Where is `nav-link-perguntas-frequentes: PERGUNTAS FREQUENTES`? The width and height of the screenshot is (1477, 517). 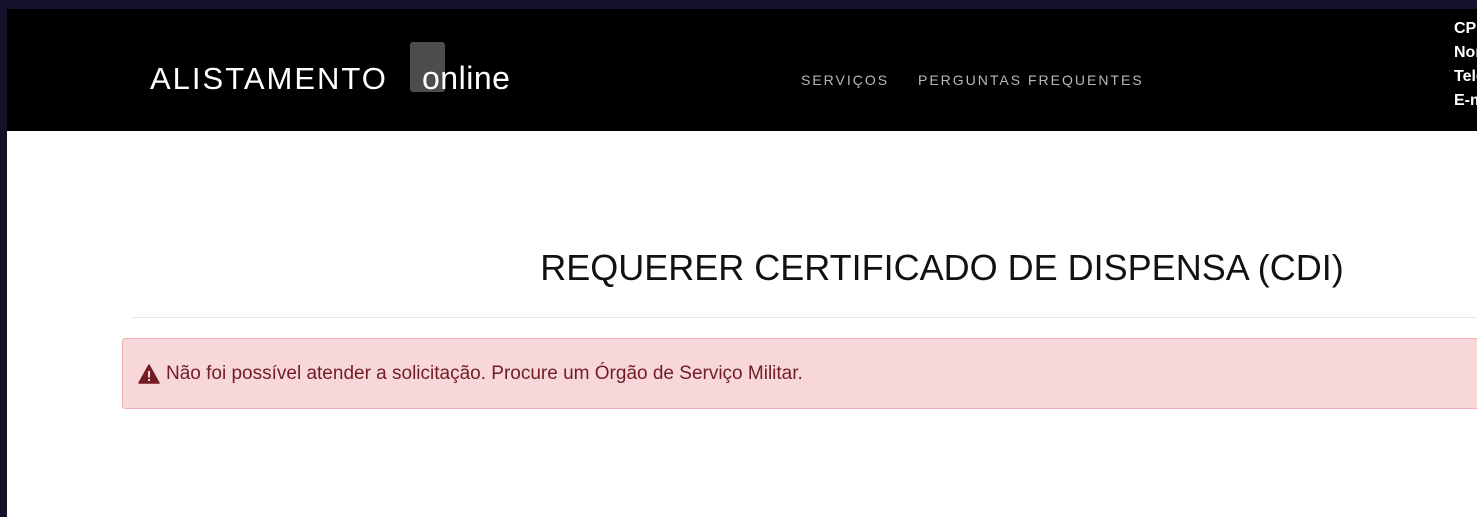
nav-link-perguntas-frequentes: PERGUNTAS FREQUENTES is located at coordinates (1031, 80).